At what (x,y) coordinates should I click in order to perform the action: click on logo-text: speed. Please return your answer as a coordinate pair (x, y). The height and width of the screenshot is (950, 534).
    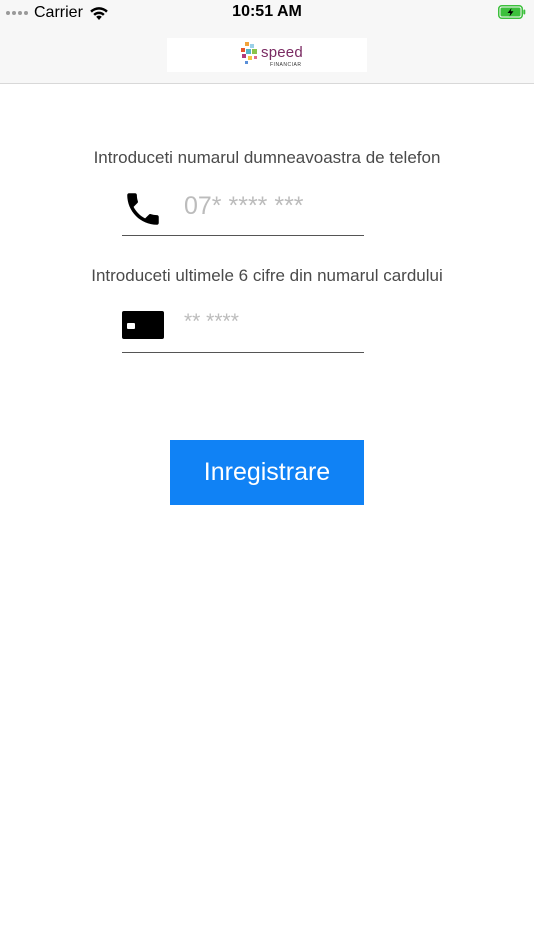
    Looking at the image, I should click on (282, 52).